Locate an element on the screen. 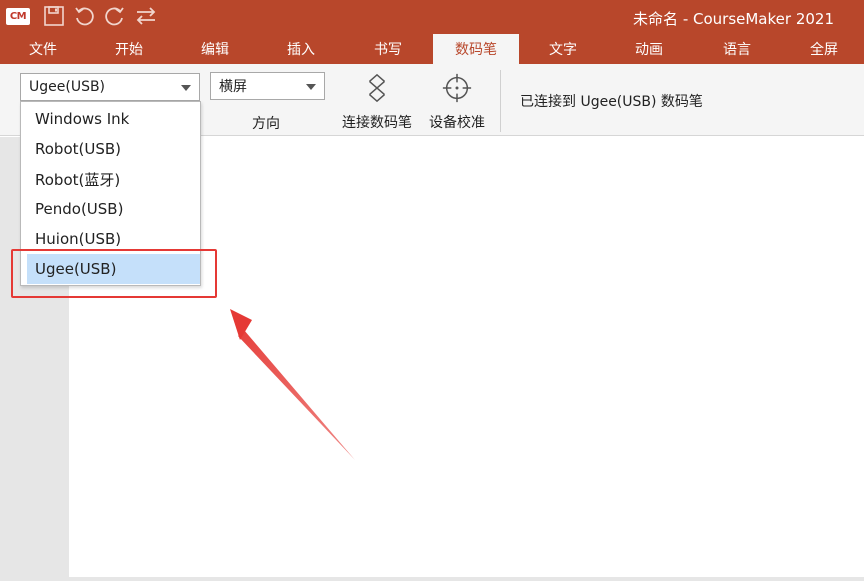 The image size is (864, 581). tab-fullscreen: 全屏 is located at coordinates (822, 49).